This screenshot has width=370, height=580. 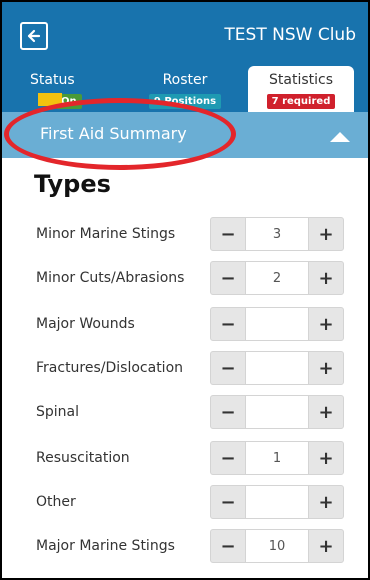 I want to click on quantity-field: 3, so click(x=277, y=234).